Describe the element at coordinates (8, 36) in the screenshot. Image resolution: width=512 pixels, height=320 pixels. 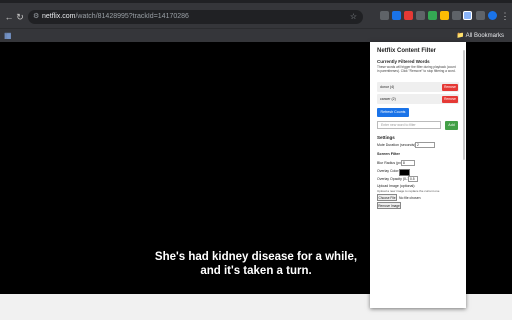
I see `apps-grid-icon: ▦` at that location.